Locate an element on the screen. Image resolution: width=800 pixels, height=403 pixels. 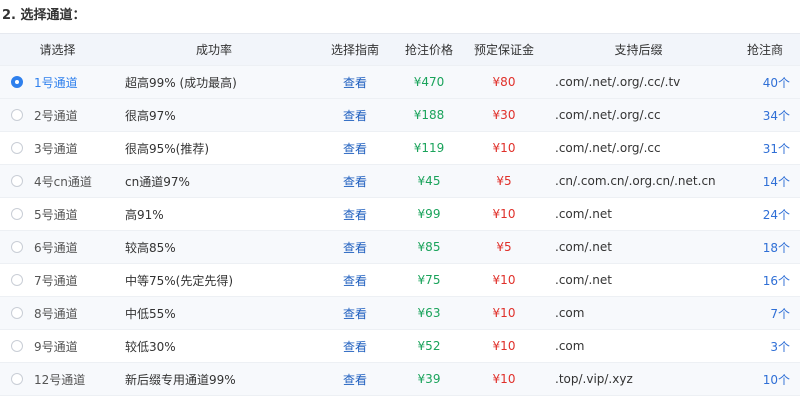
success-rate: 中低55% is located at coordinates (150, 313).